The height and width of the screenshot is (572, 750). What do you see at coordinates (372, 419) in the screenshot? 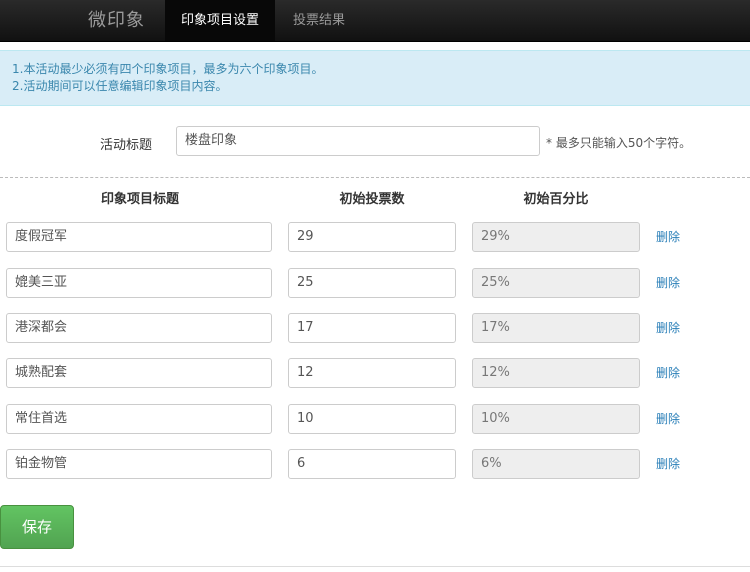
I see `item-votes-input: 10` at bounding box center [372, 419].